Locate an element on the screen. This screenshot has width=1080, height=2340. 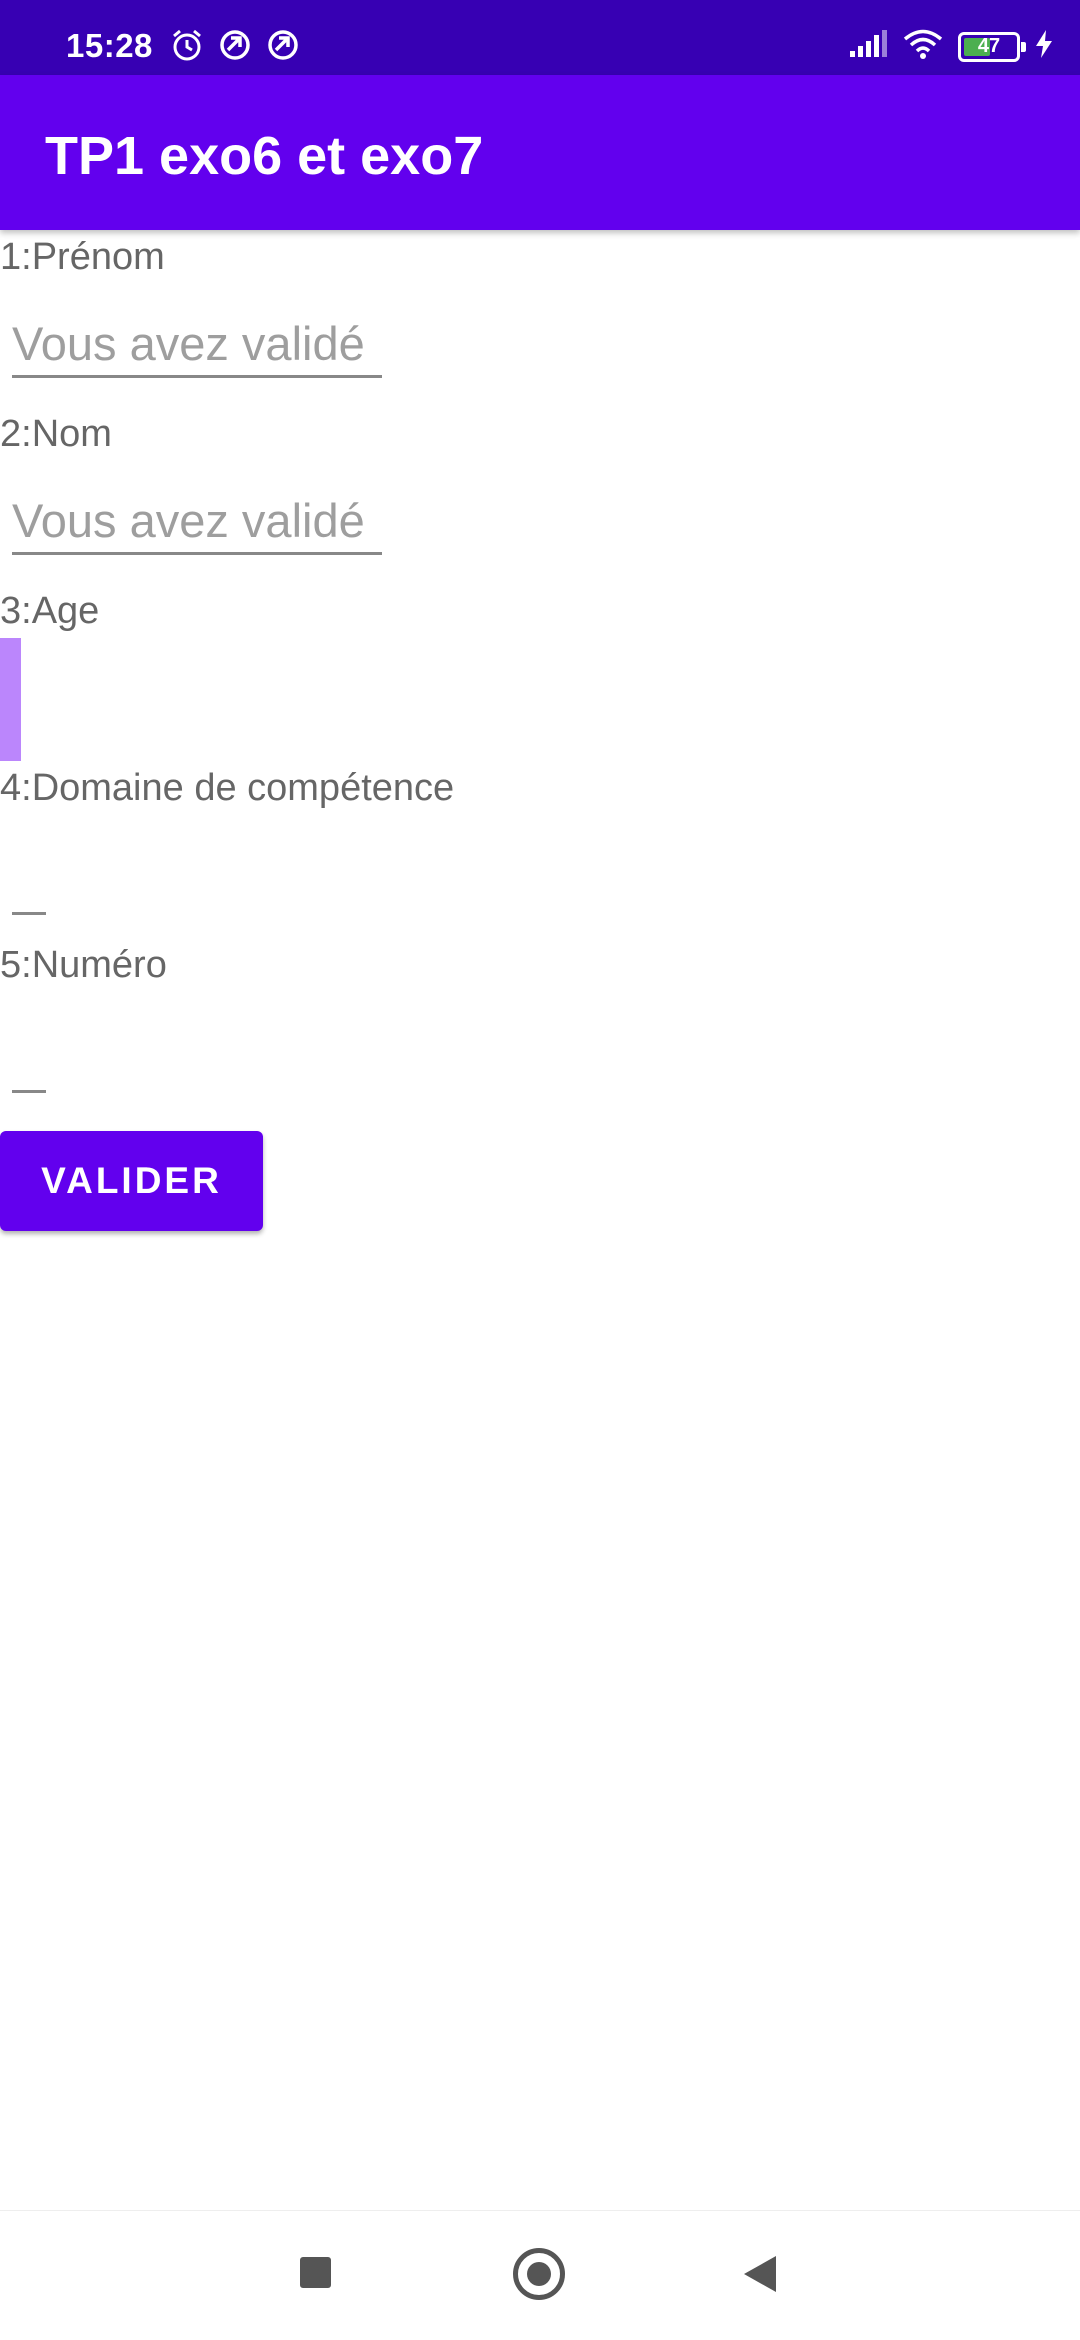
prenom-label: 1:Prénom is located at coordinates (82, 257).